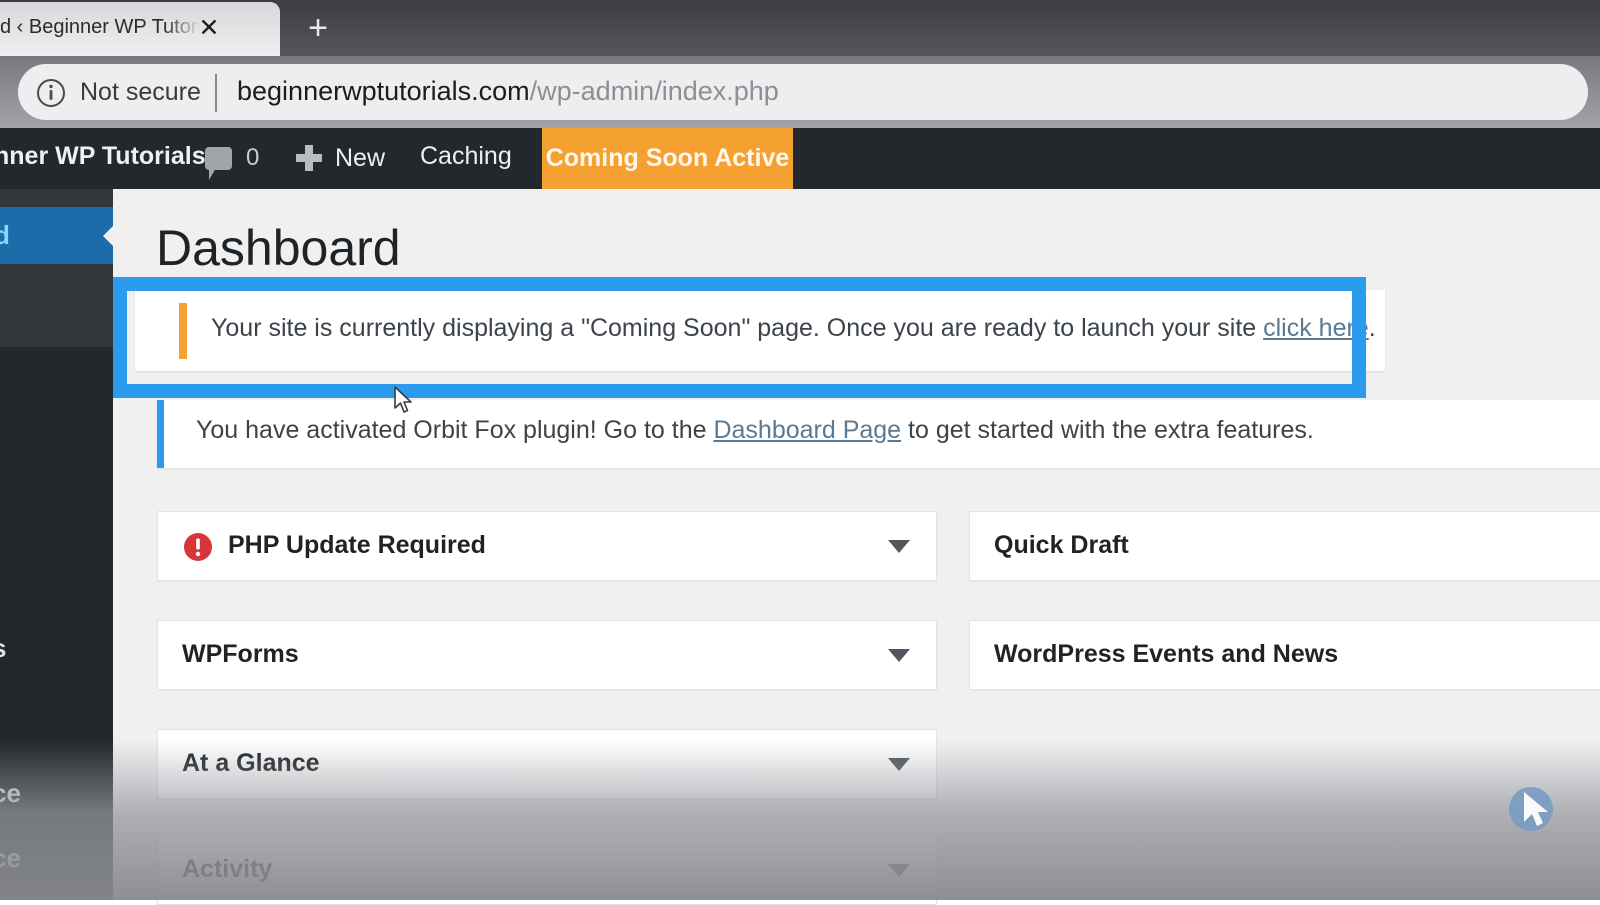  I want to click on sidebar-item-3: ce, so click(10, 858).